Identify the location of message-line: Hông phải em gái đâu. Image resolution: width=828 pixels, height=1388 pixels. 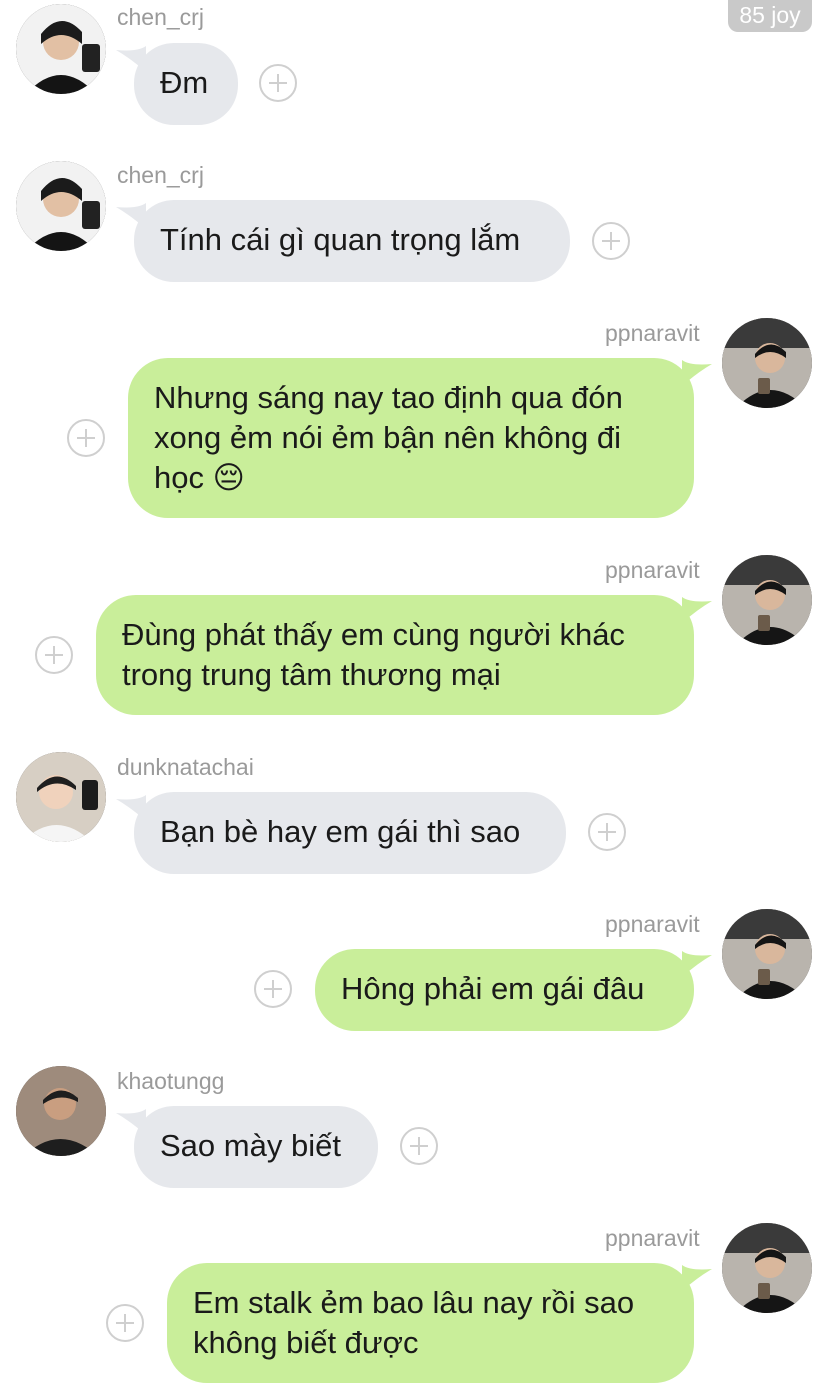
(493, 988).